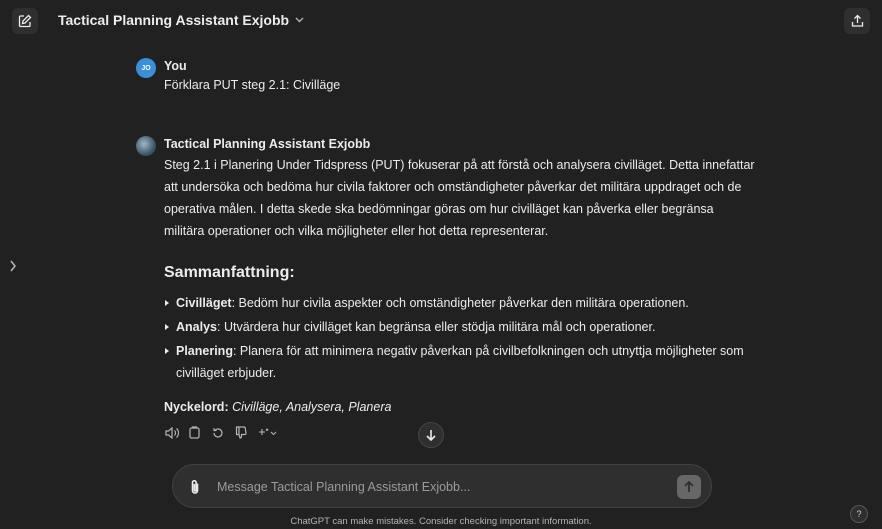 This screenshot has width=882, height=529. I want to click on chevron-right-icon, so click(13, 266).